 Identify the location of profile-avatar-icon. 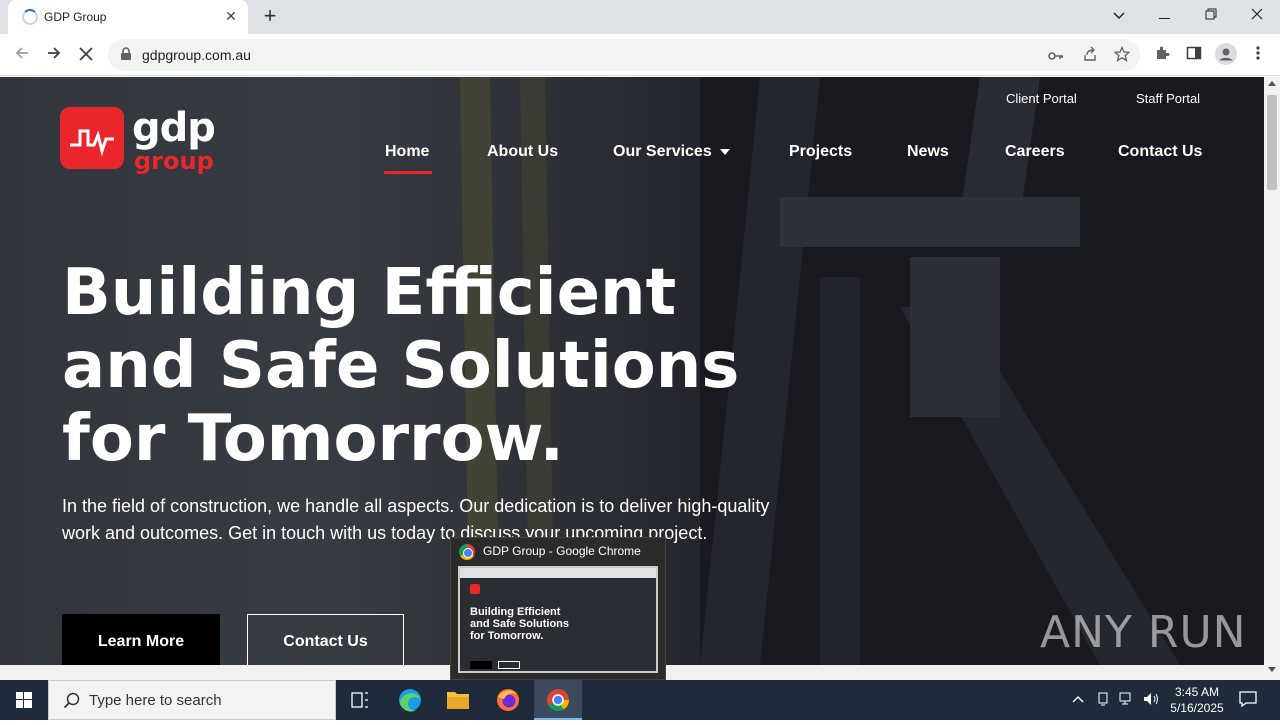
(1226, 55).